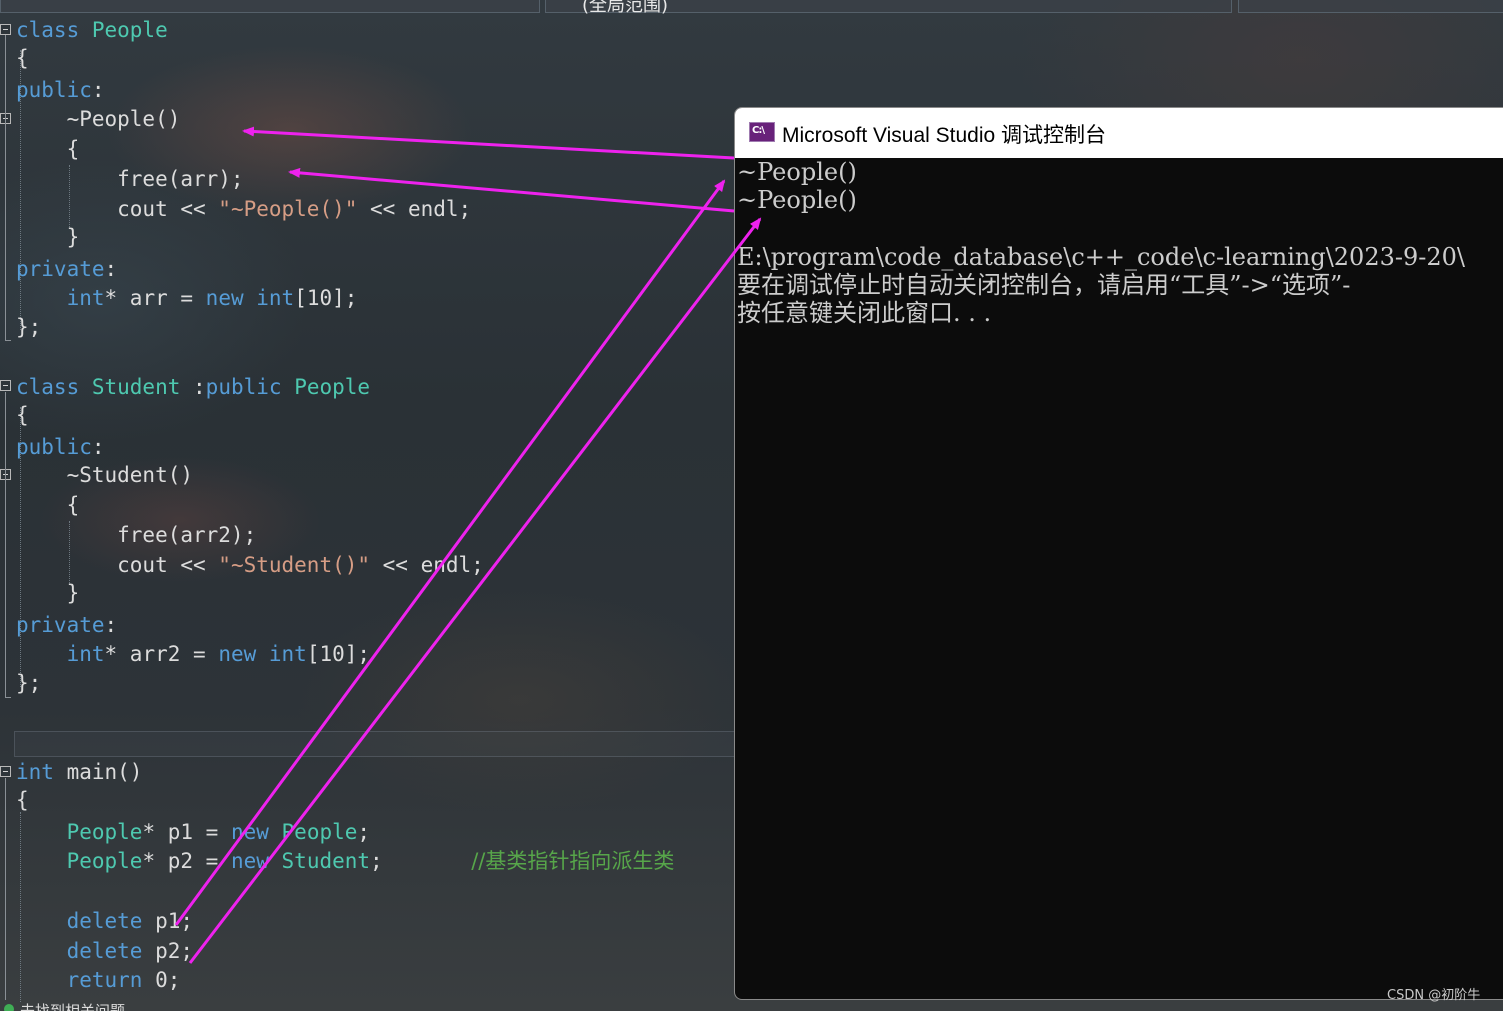 The image size is (1503, 1011). What do you see at coordinates (797, 172) in the screenshot?
I see `console-line: ~People()` at bounding box center [797, 172].